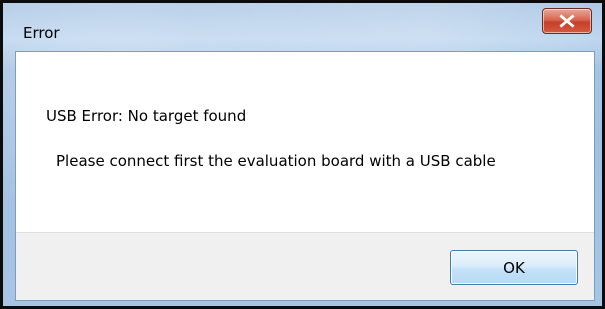 The height and width of the screenshot is (309, 605). I want to click on close-x-icon, so click(567, 21).